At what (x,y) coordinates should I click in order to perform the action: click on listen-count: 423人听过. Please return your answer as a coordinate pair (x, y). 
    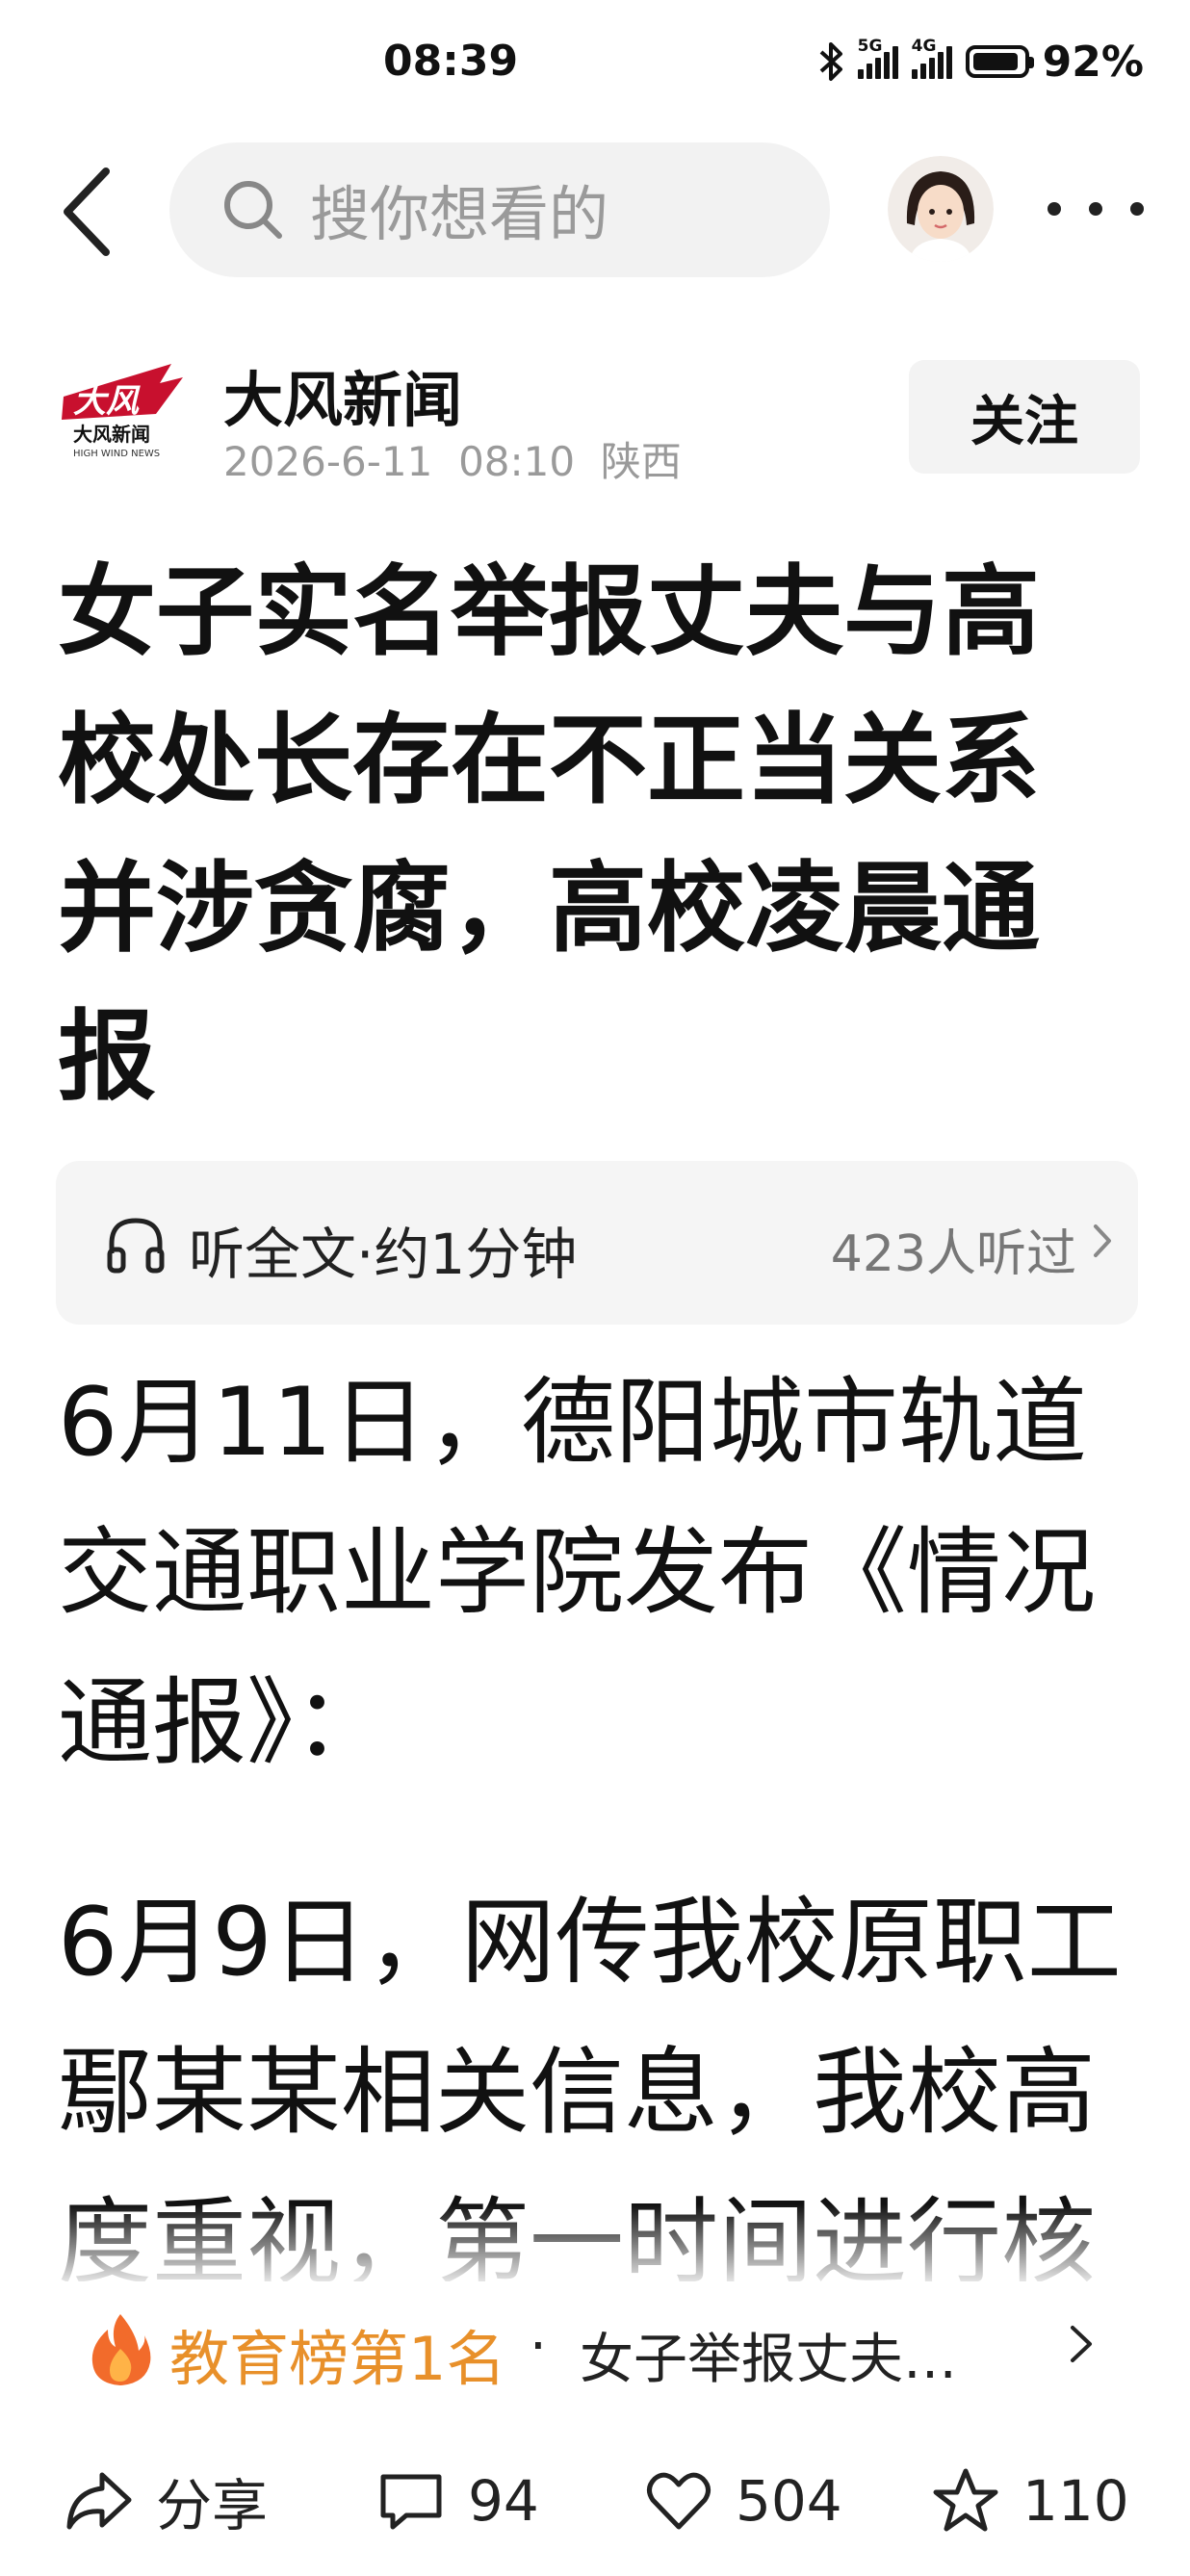
    Looking at the image, I should click on (953, 1254).